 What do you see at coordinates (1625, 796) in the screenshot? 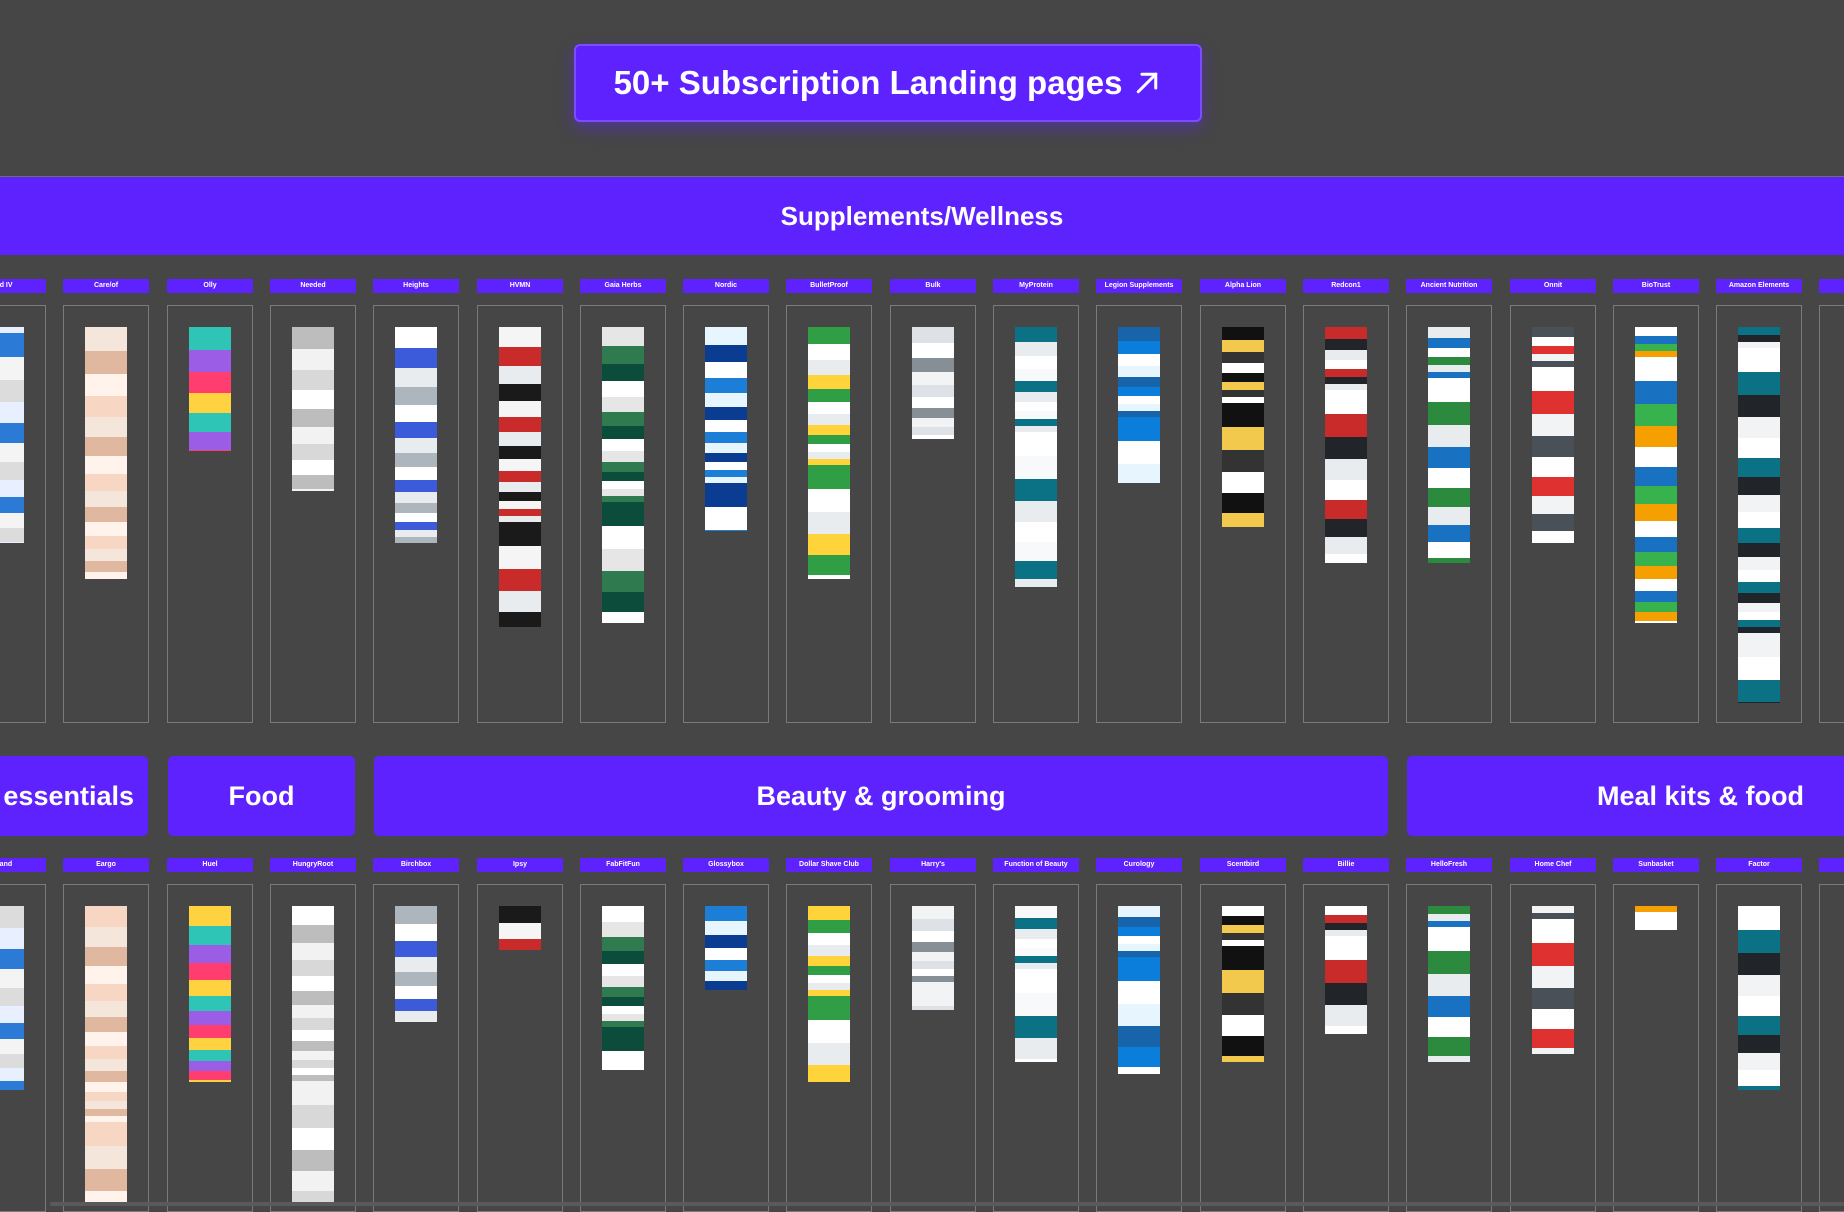
I see `category-banner-meal-kits: Meal kits & food` at bounding box center [1625, 796].